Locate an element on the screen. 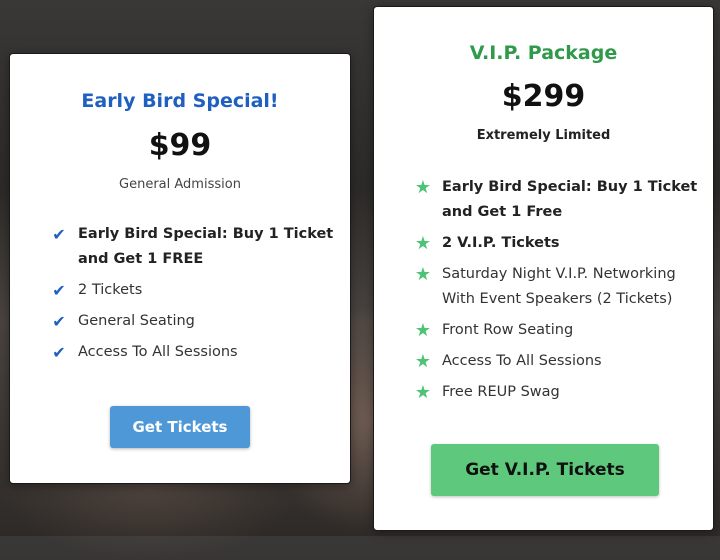  feature-item: ✔ General Seating is located at coordinates (195, 321).